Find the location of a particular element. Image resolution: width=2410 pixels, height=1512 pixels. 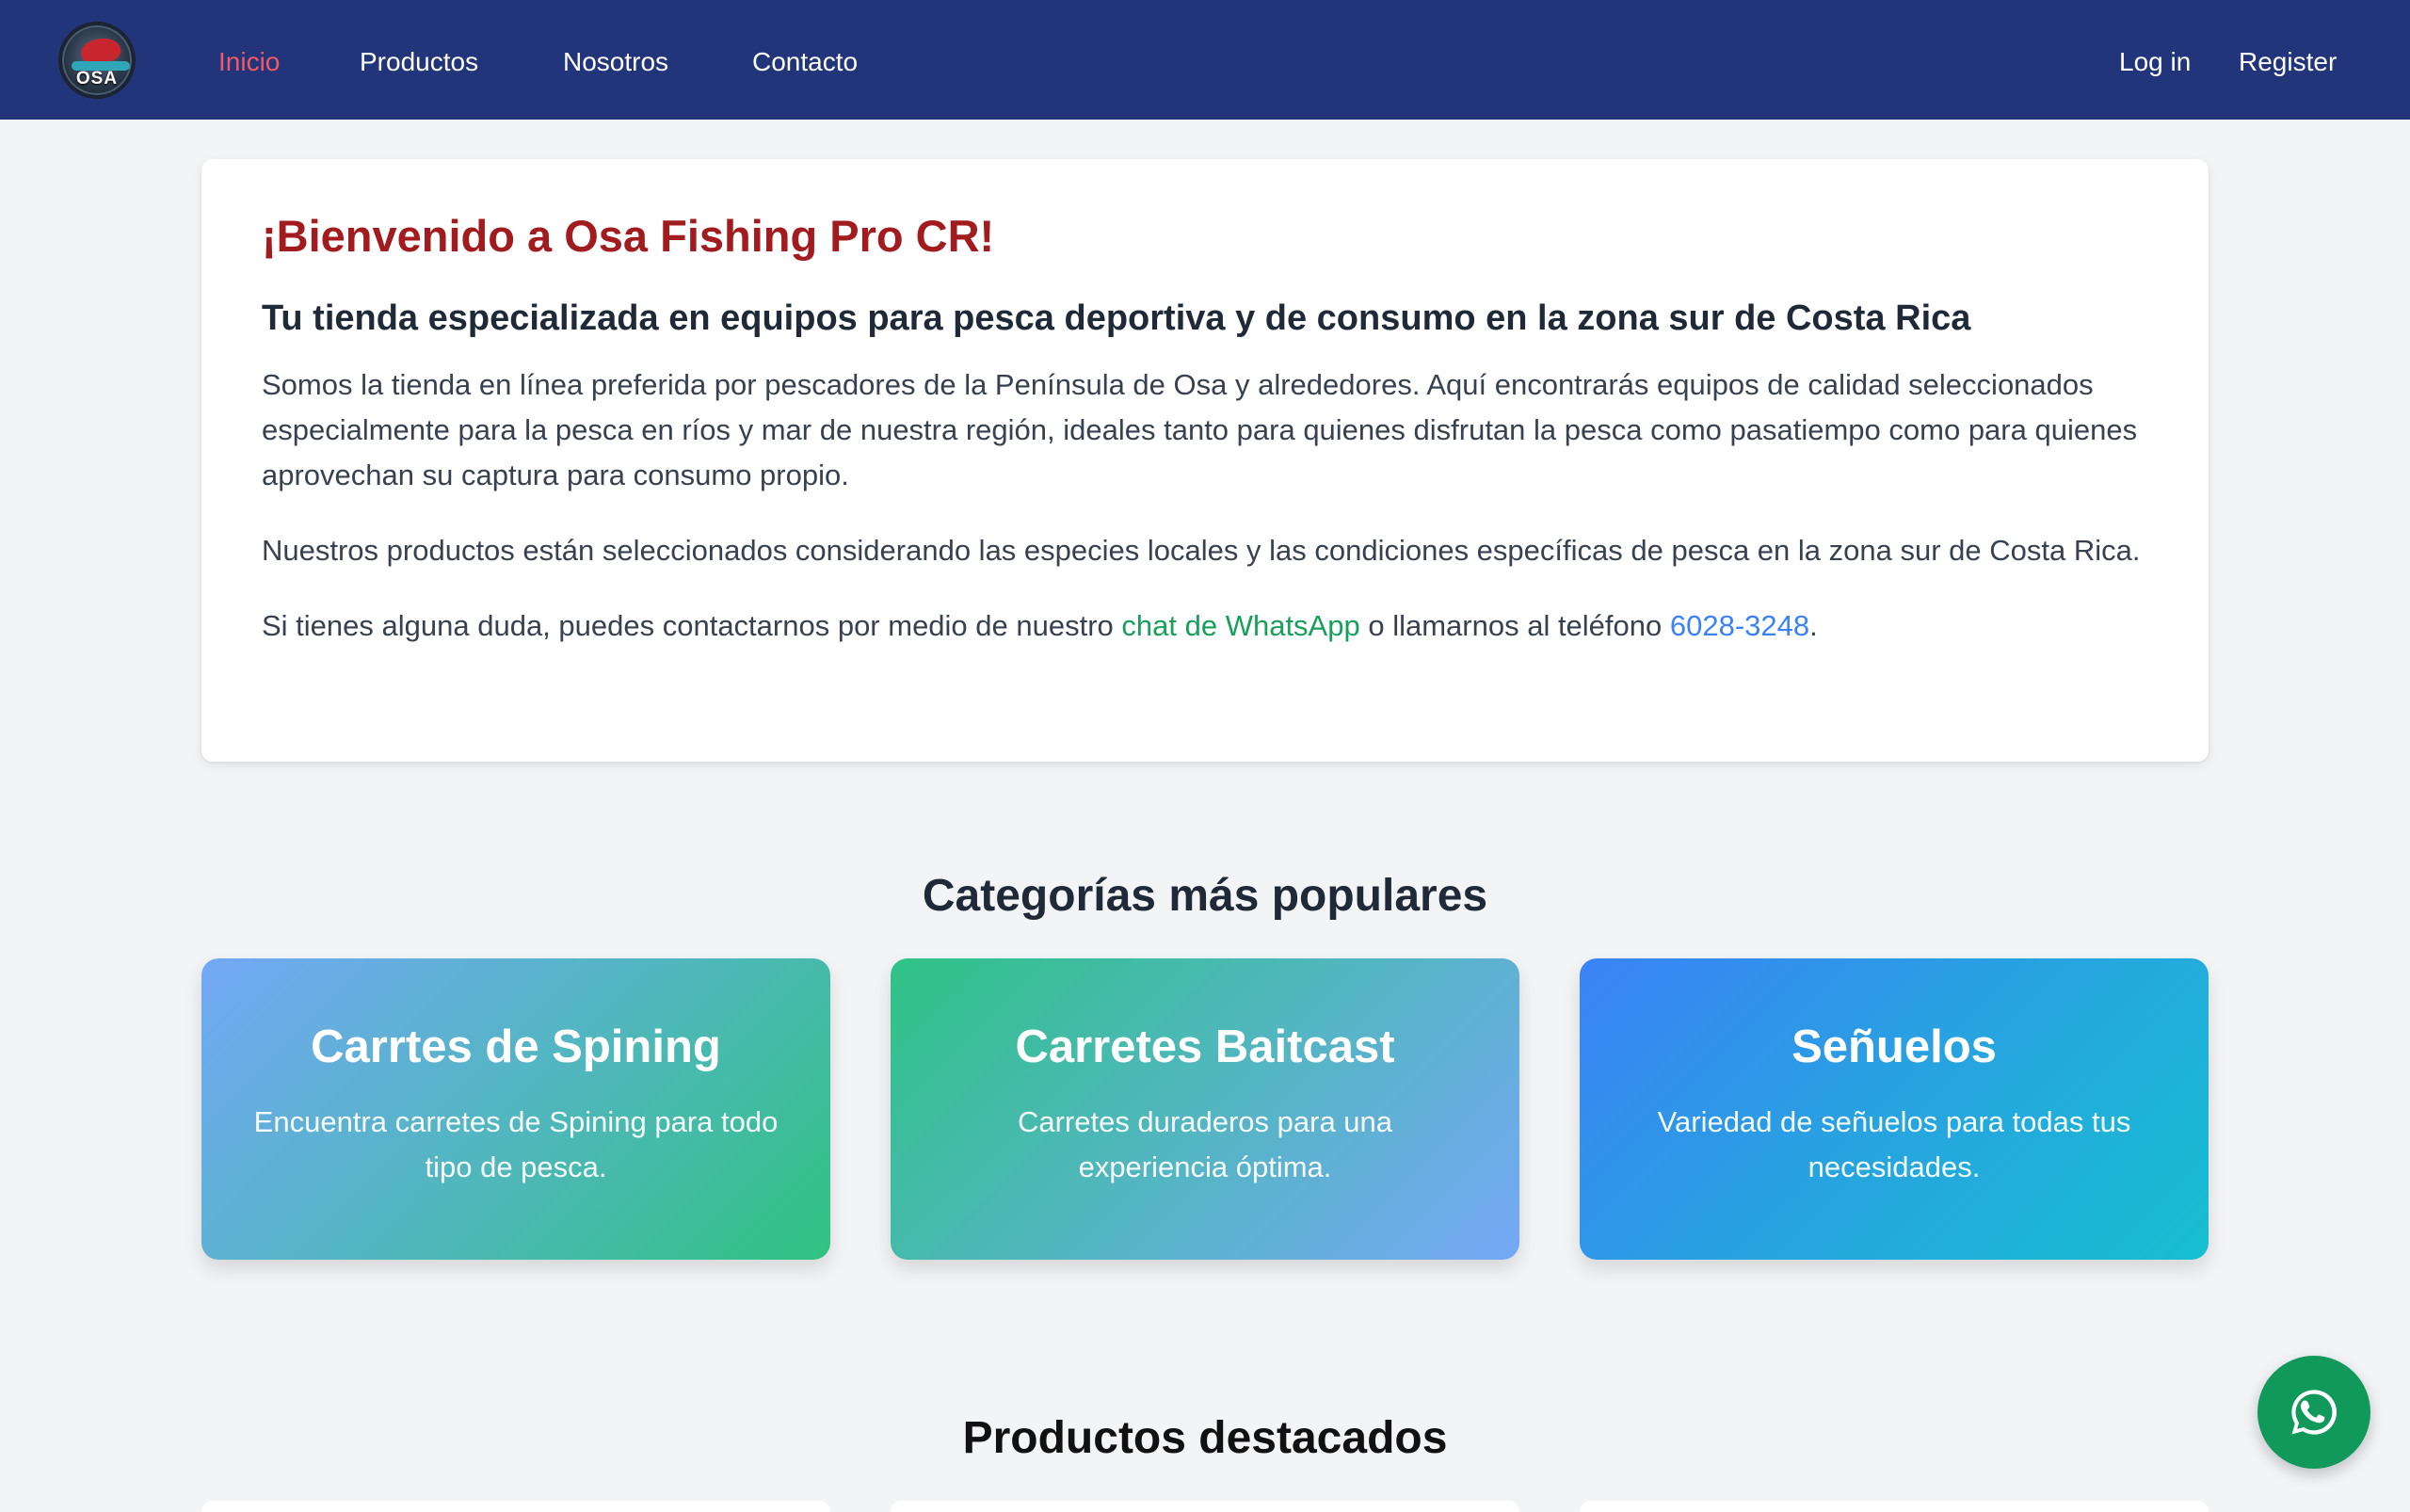

contact-suffix: . is located at coordinates (1813, 625).